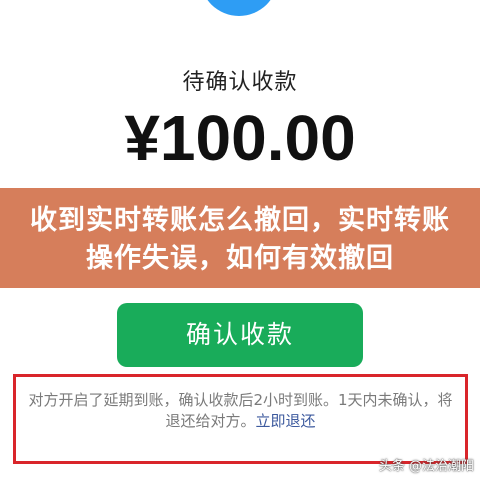 This screenshot has height=480, width=480. What do you see at coordinates (240, 335) in the screenshot?
I see `confirm-receipt-button: 确认收款` at bounding box center [240, 335].